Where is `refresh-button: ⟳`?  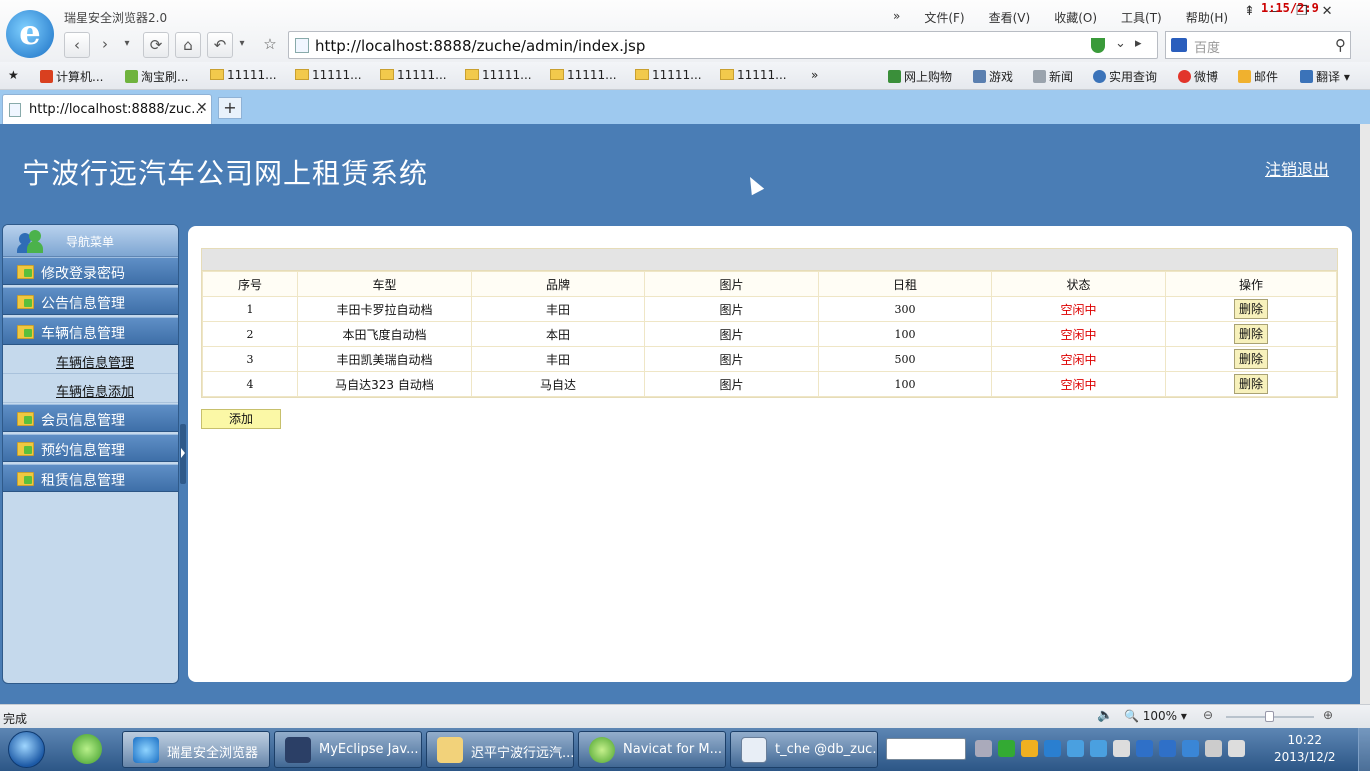 refresh-button: ⟳ is located at coordinates (156, 45).